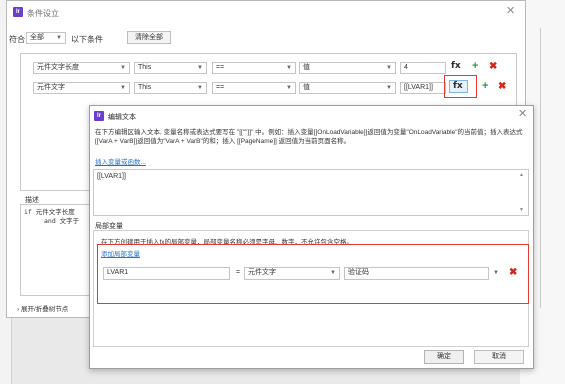  What do you see at coordinates (423, 88) in the screenshot?
I see `condition-value-input: [[LVAR1]]` at bounding box center [423, 88].